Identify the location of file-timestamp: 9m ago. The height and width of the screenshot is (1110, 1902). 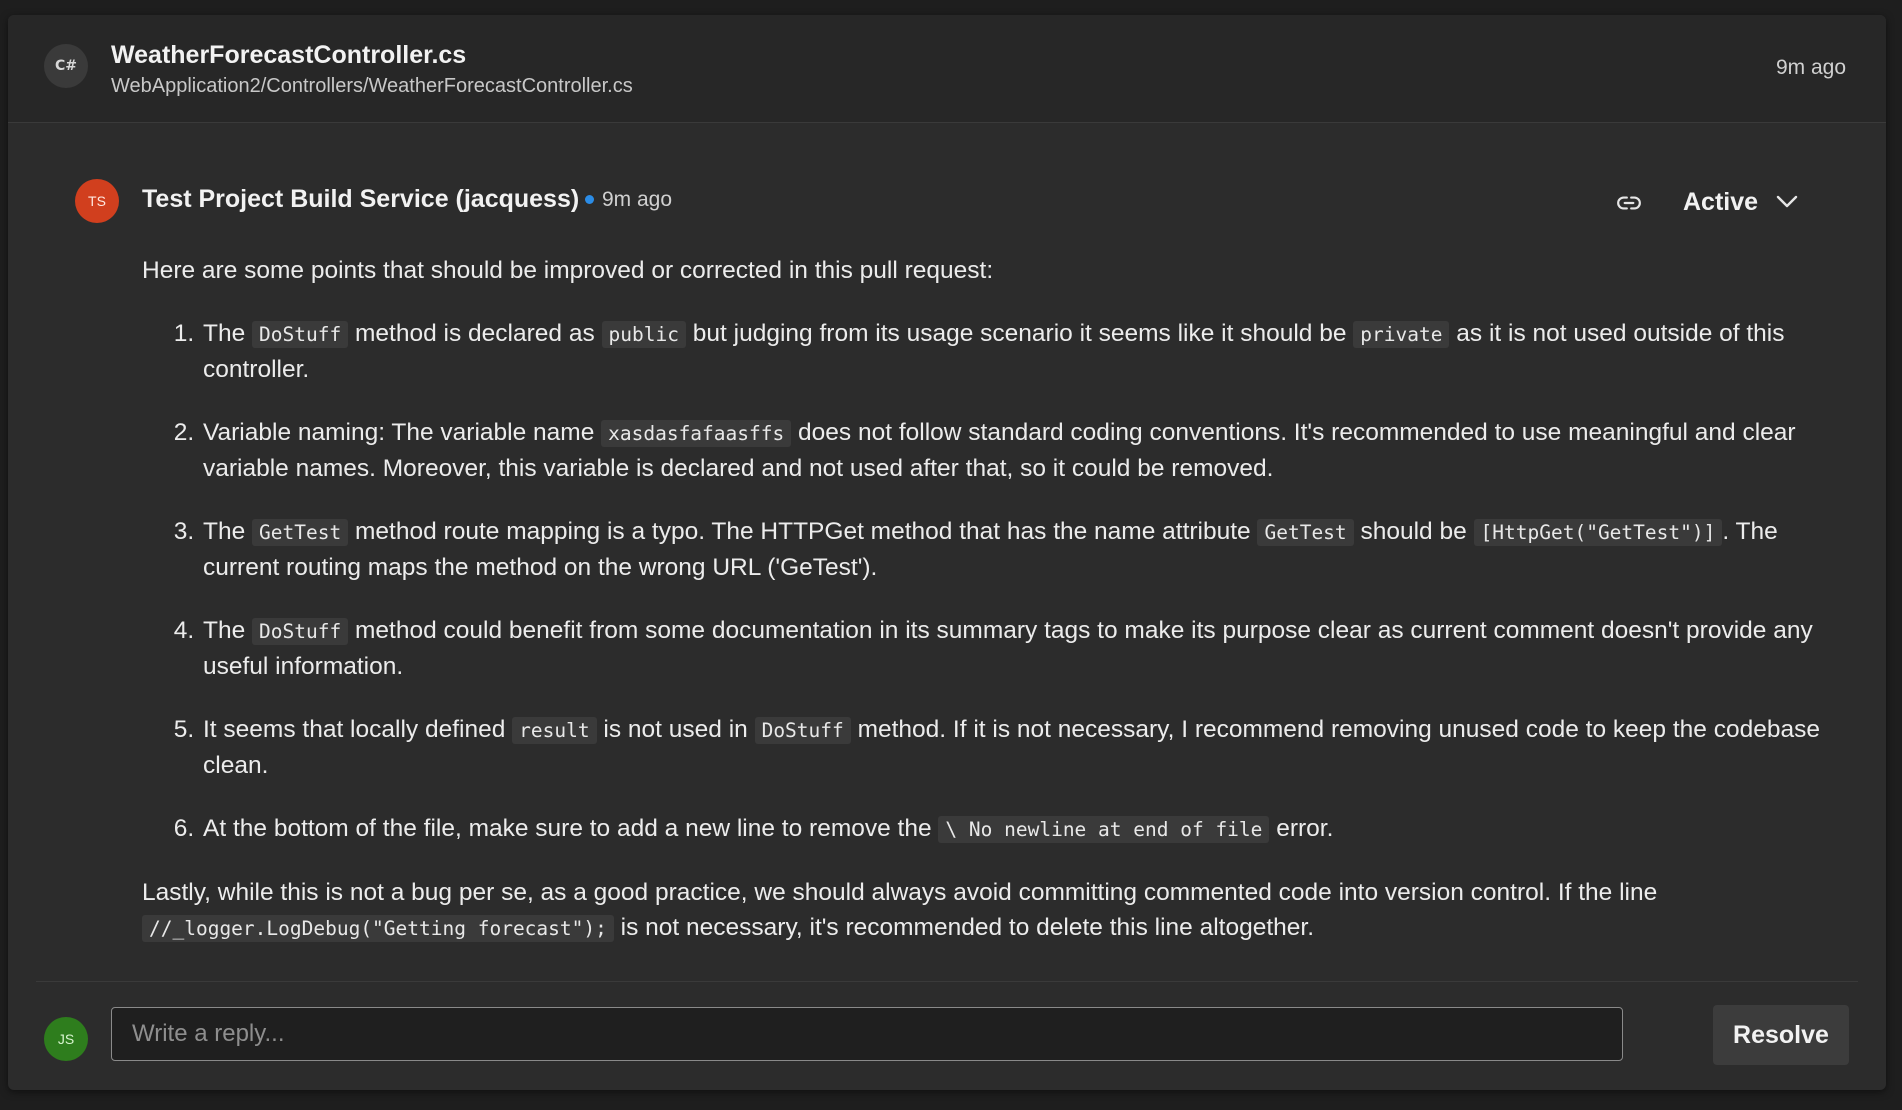
(1810, 67).